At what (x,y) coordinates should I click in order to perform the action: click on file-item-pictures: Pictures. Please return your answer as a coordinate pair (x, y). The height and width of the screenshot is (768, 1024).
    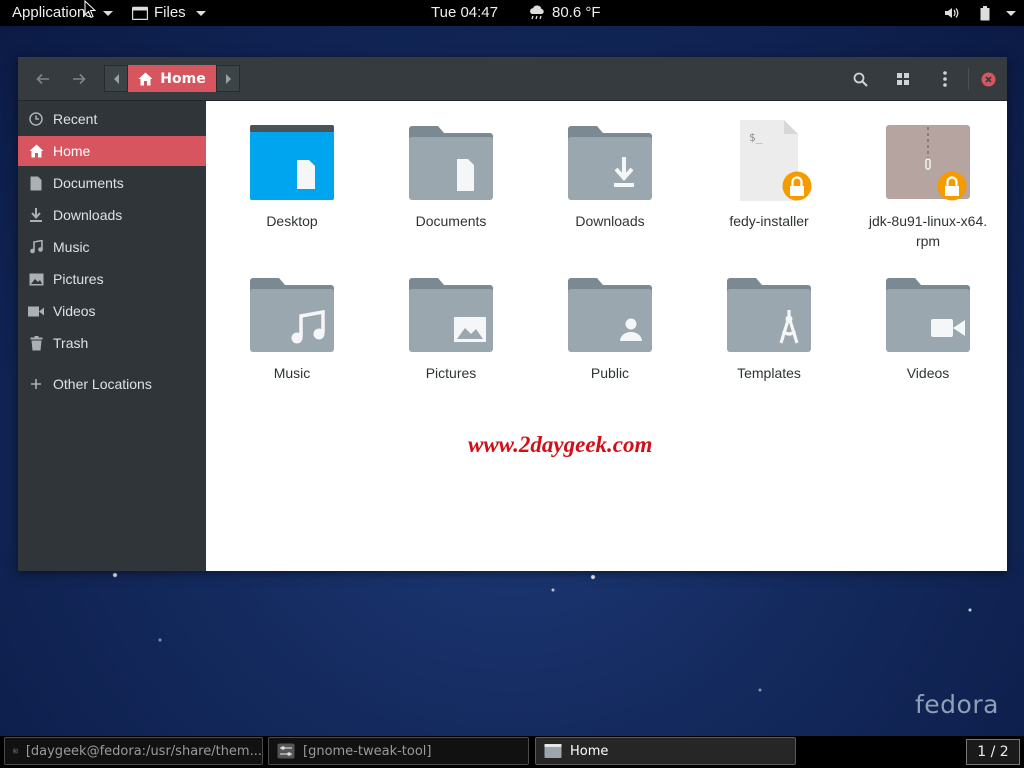
    Looking at the image, I should click on (451, 330).